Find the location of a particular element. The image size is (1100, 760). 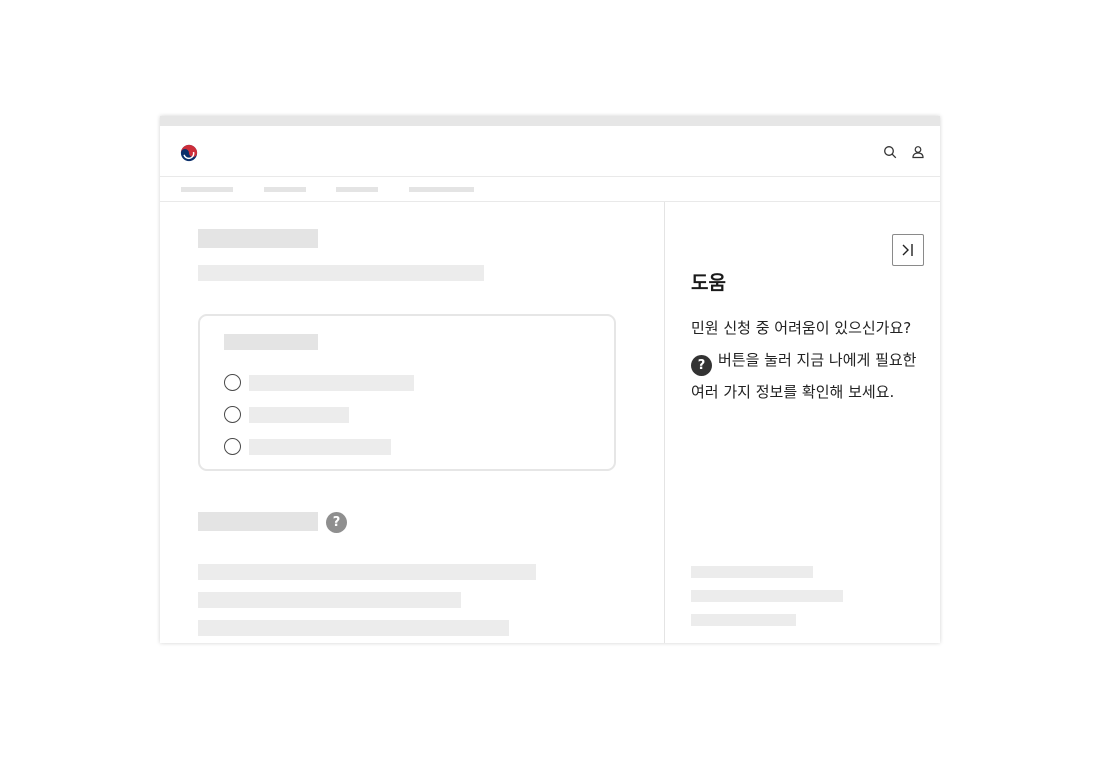

help-text-line: 여러 가지 정보를 확인해 보세요. is located at coordinates (793, 392).